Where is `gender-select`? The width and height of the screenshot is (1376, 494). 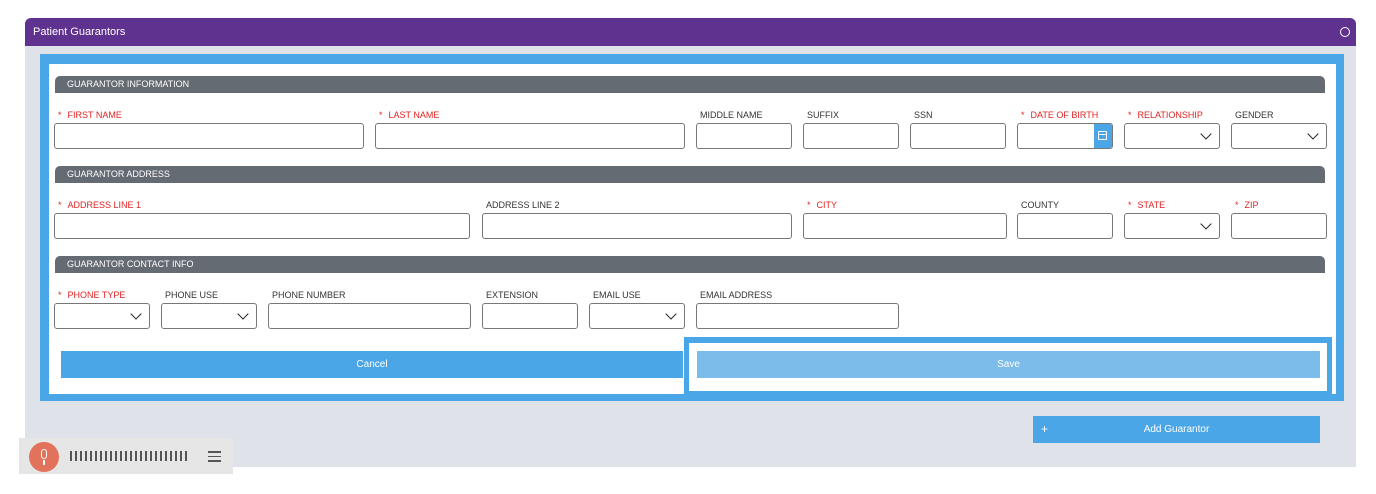 gender-select is located at coordinates (1279, 136).